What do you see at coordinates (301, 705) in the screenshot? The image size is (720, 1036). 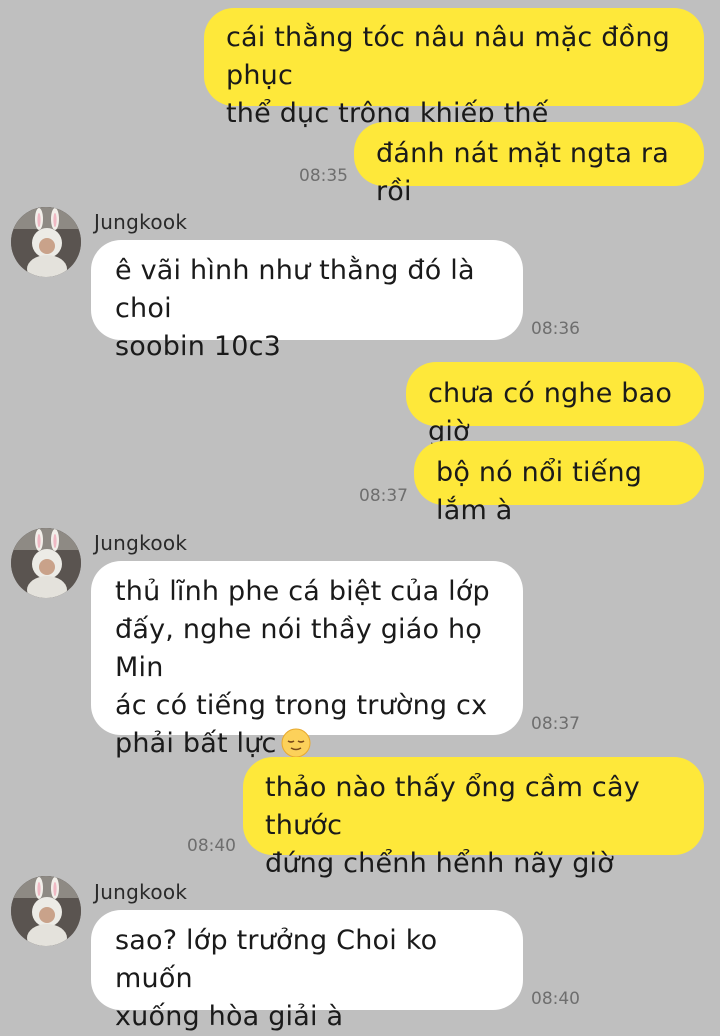 I see `message-line: ác có tiếng trong trường cx` at bounding box center [301, 705].